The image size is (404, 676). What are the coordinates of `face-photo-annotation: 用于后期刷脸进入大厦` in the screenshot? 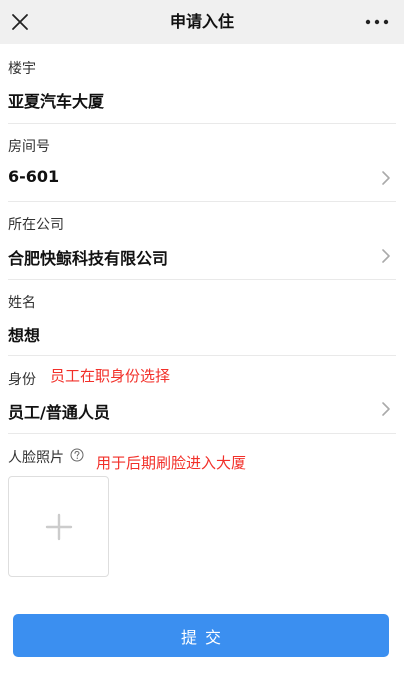 It's located at (171, 463).